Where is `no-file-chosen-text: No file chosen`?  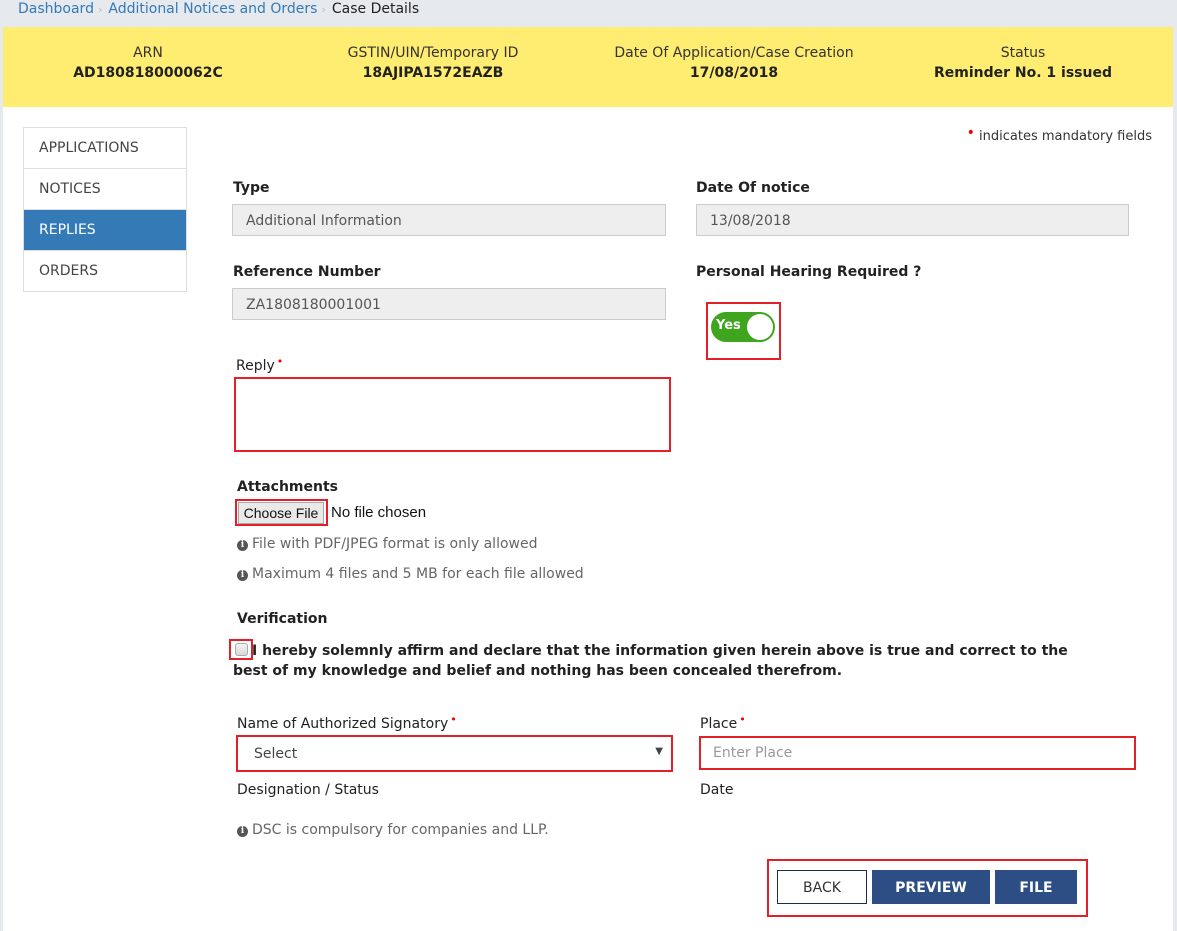 no-file-chosen-text: No file chosen is located at coordinates (379, 512).